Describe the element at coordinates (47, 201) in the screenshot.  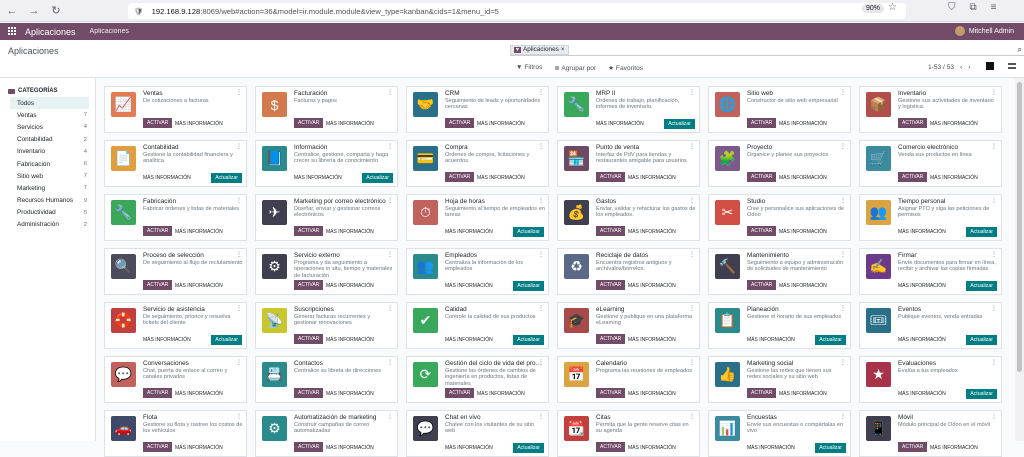
I see `sidebar-item: Recursos Humanos 9` at that location.